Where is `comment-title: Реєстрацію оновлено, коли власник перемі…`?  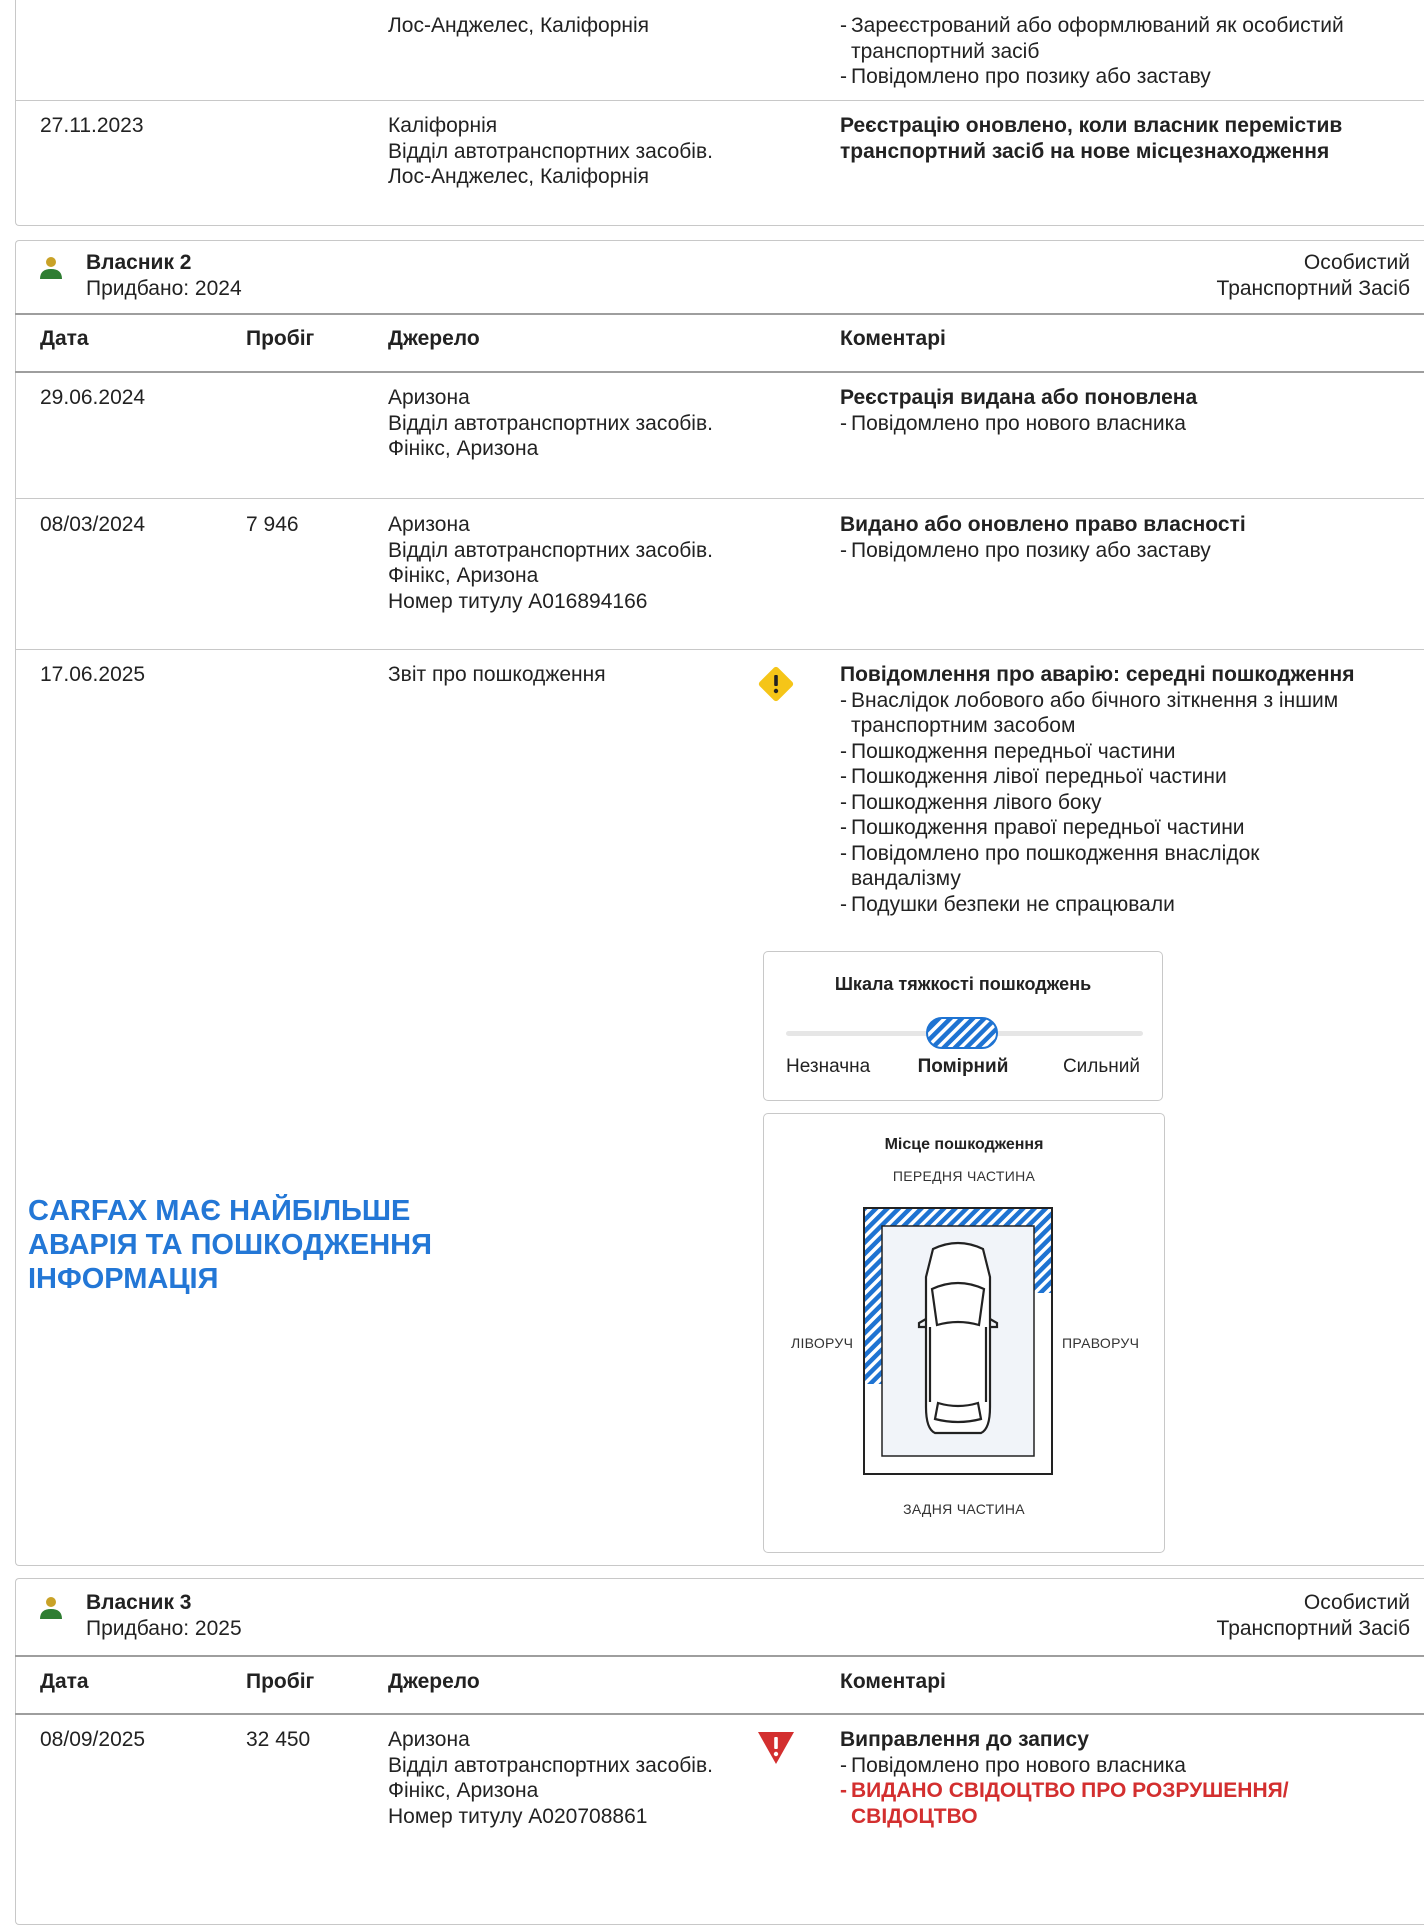
comment-title: Реєстрацію оновлено, коли власник перемі… is located at coordinates (1091, 138).